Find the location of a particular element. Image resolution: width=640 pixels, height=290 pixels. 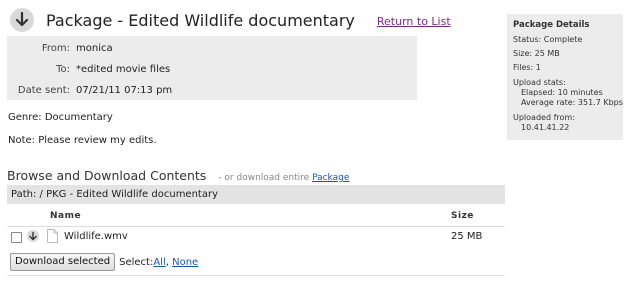

table-header: Name Size is located at coordinates (256, 216).